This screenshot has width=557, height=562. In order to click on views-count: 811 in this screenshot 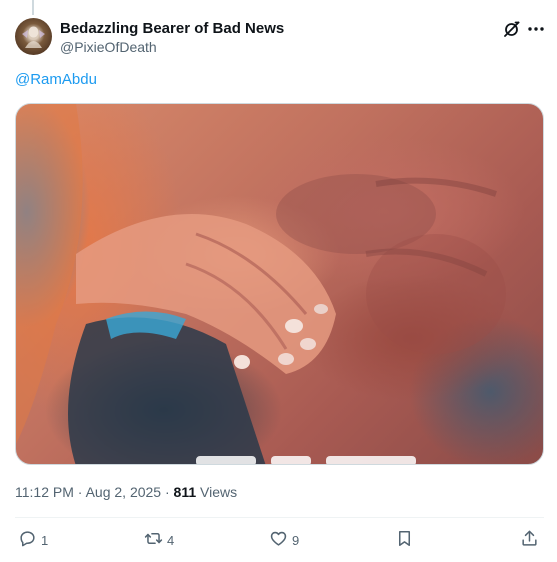, I will do `click(185, 492)`.